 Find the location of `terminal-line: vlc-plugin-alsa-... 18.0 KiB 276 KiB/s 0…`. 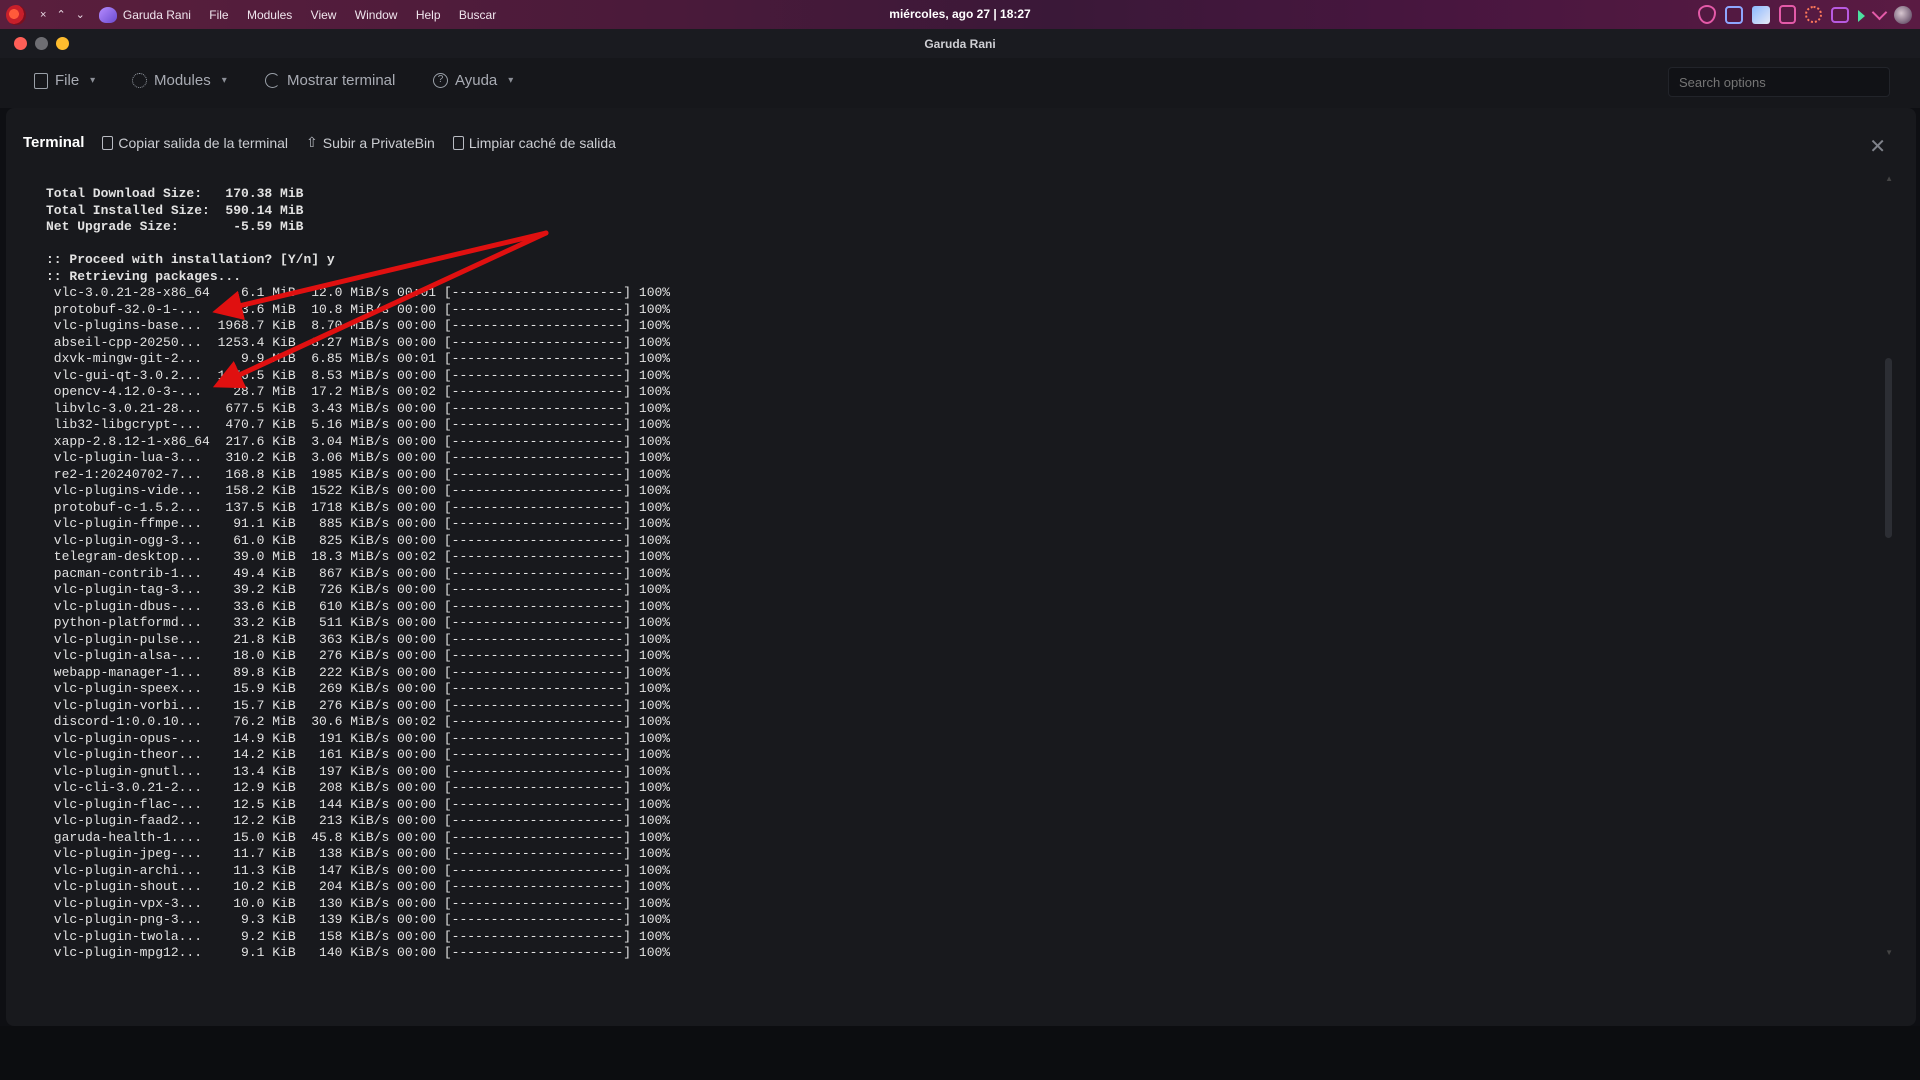

terminal-line: vlc-plugin-alsa-... 18.0 KiB 276 KiB/s 0… is located at coordinates (358, 655).